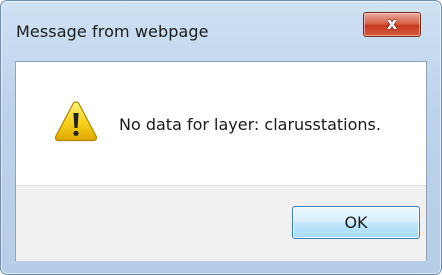 The image size is (442, 275). I want to click on message-text: No data for layer: clarusstations., so click(250, 124).